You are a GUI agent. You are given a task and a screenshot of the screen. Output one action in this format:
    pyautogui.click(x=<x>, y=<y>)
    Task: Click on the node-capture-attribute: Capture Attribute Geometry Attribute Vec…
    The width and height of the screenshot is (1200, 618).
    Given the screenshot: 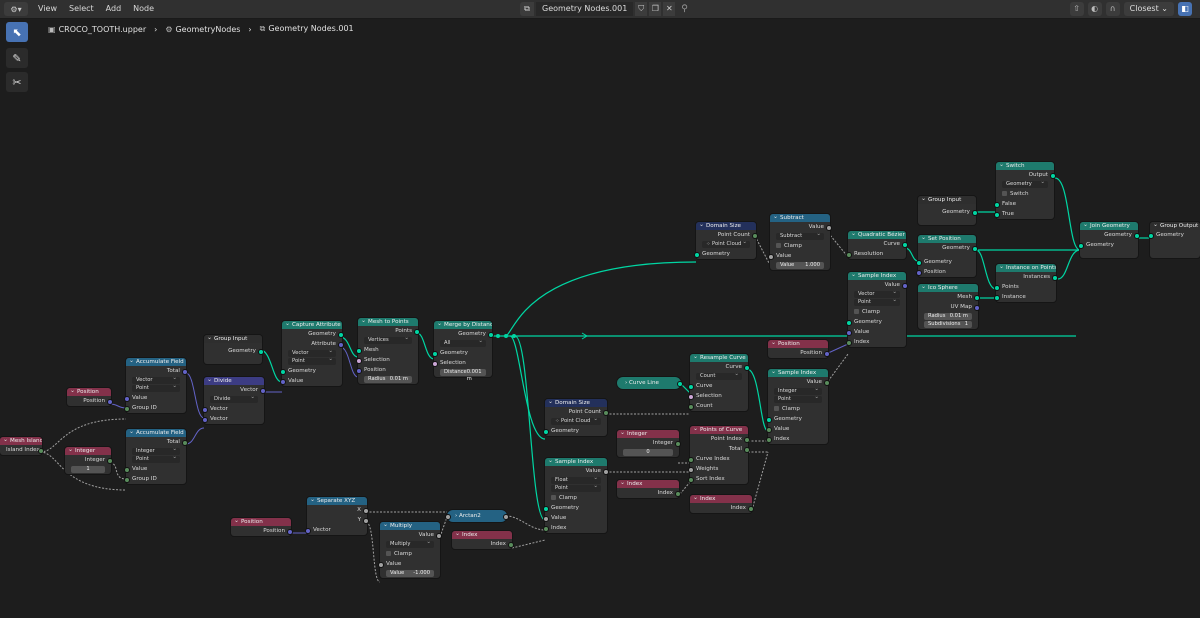 What is the action you would take?
    pyautogui.click(x=312, y=353)
    